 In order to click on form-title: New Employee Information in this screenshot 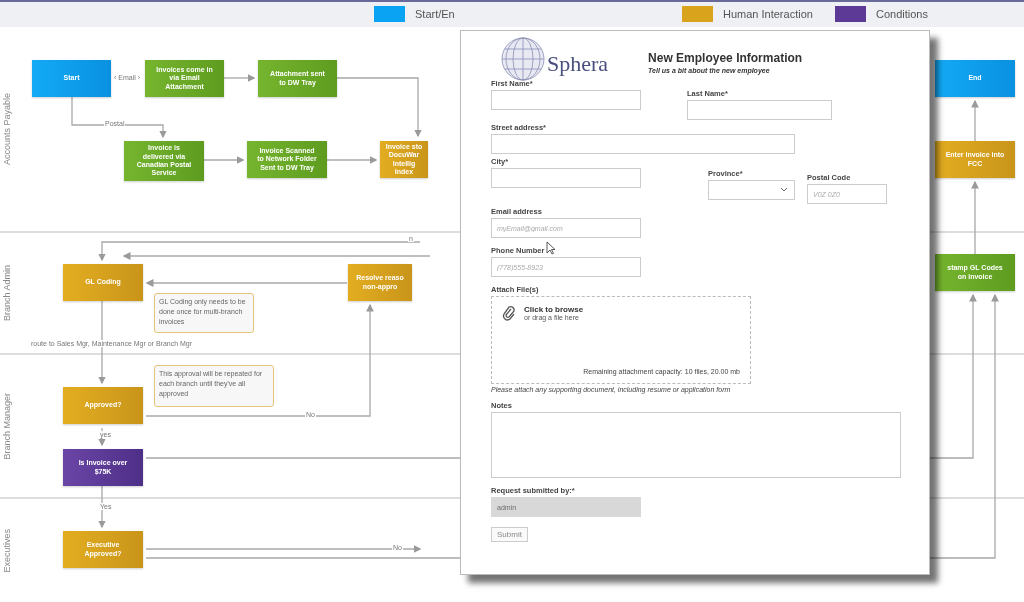, I will do `click(725, 58)`.